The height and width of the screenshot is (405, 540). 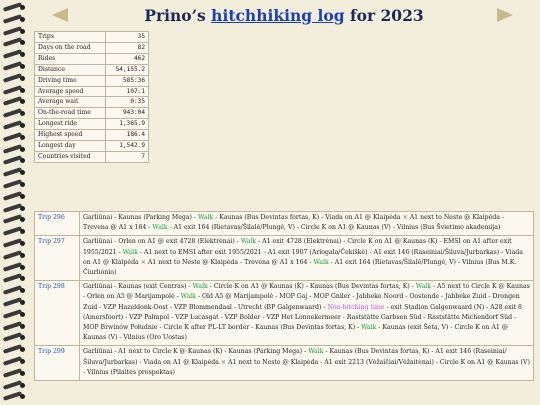 I want to click on stat-value: 943:04, so click(x=127, y=113).